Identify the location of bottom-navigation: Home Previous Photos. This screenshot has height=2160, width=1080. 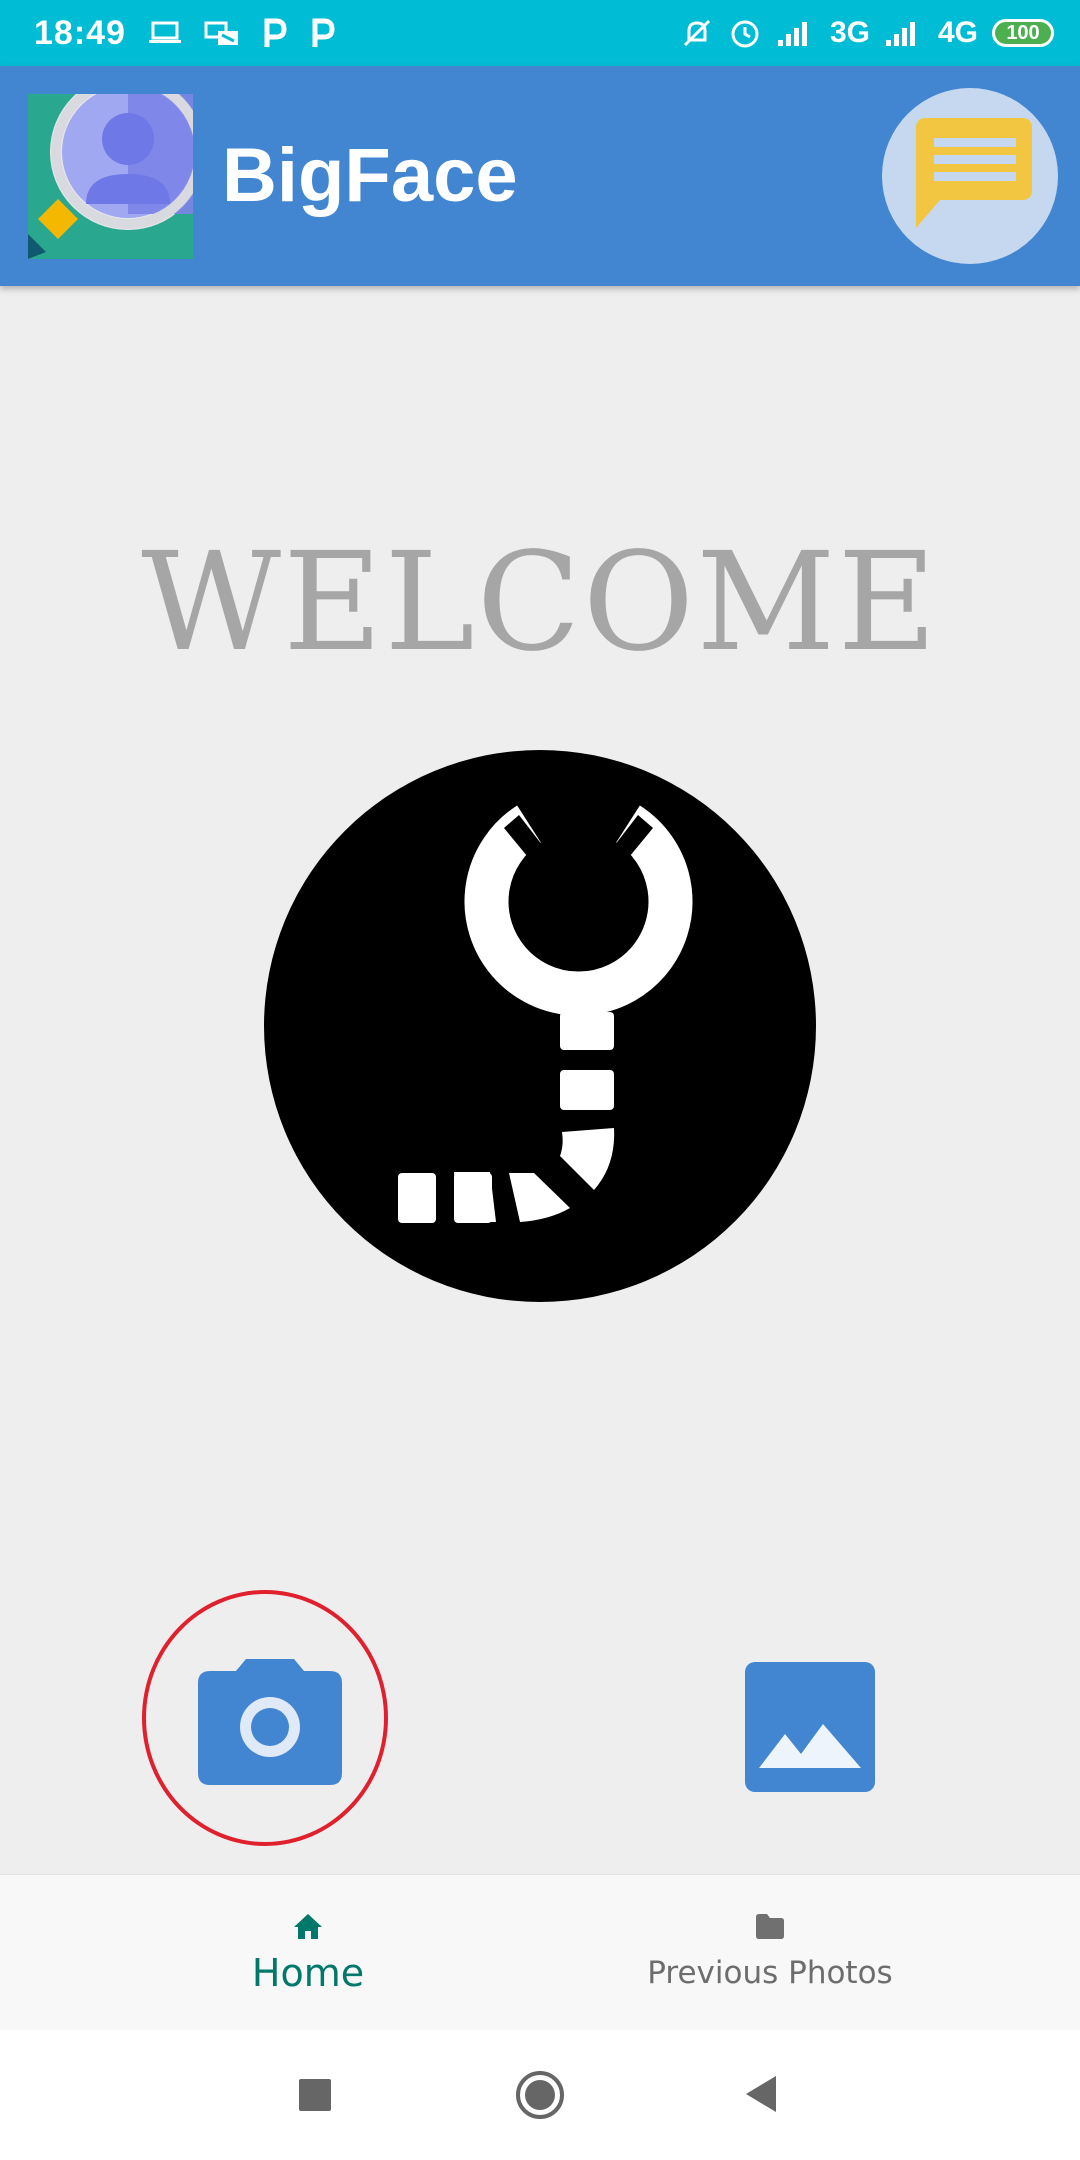
(540, 1952).